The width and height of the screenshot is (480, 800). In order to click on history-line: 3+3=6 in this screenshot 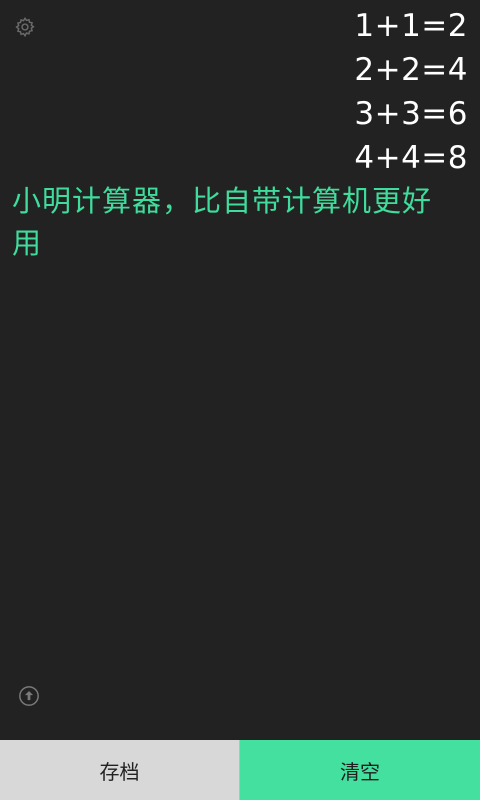, I will do `click(411, 114)`.